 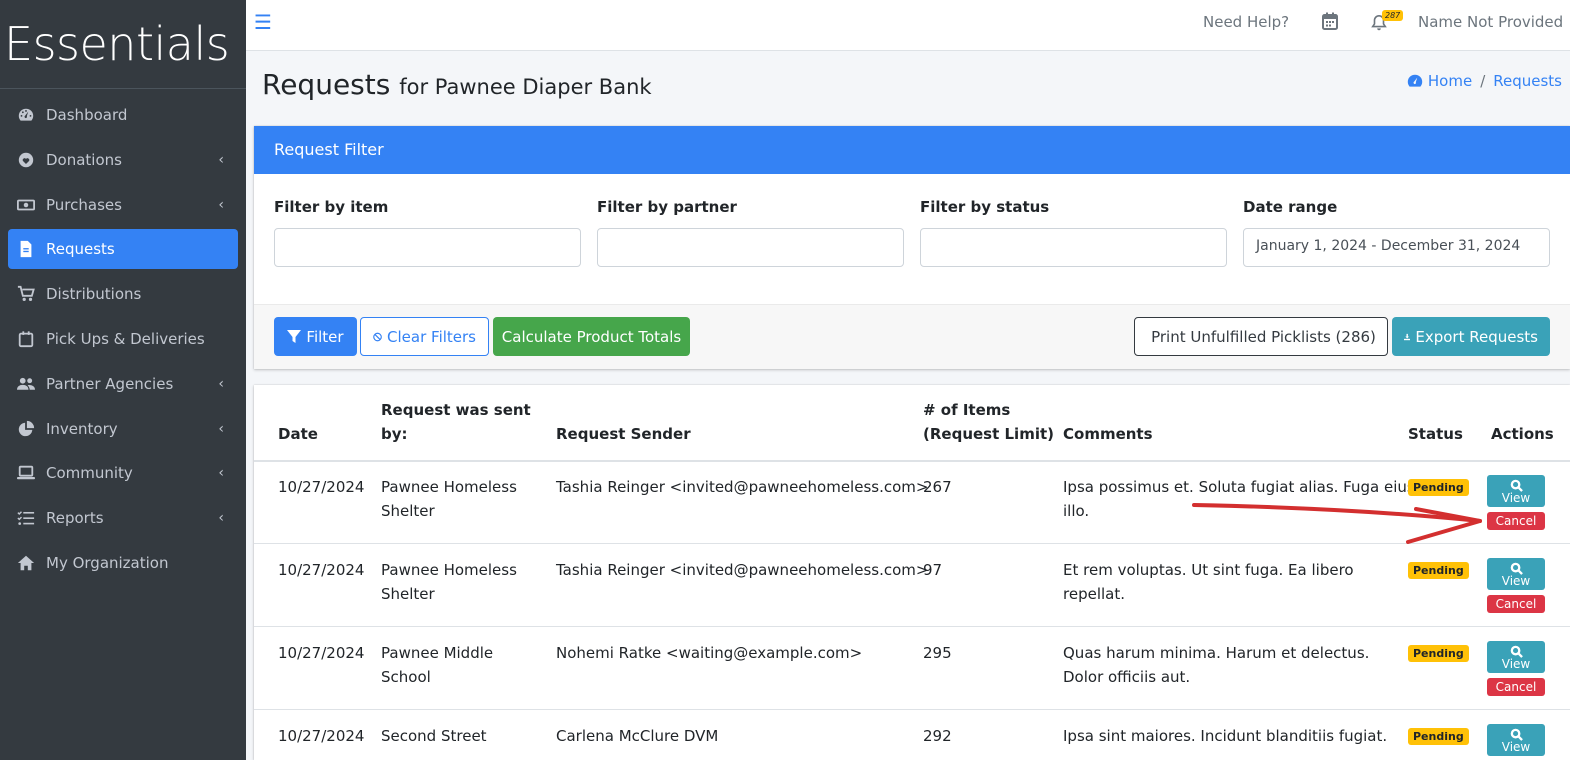 I want to click on filter-status-input, so click(x=1073, y=247).